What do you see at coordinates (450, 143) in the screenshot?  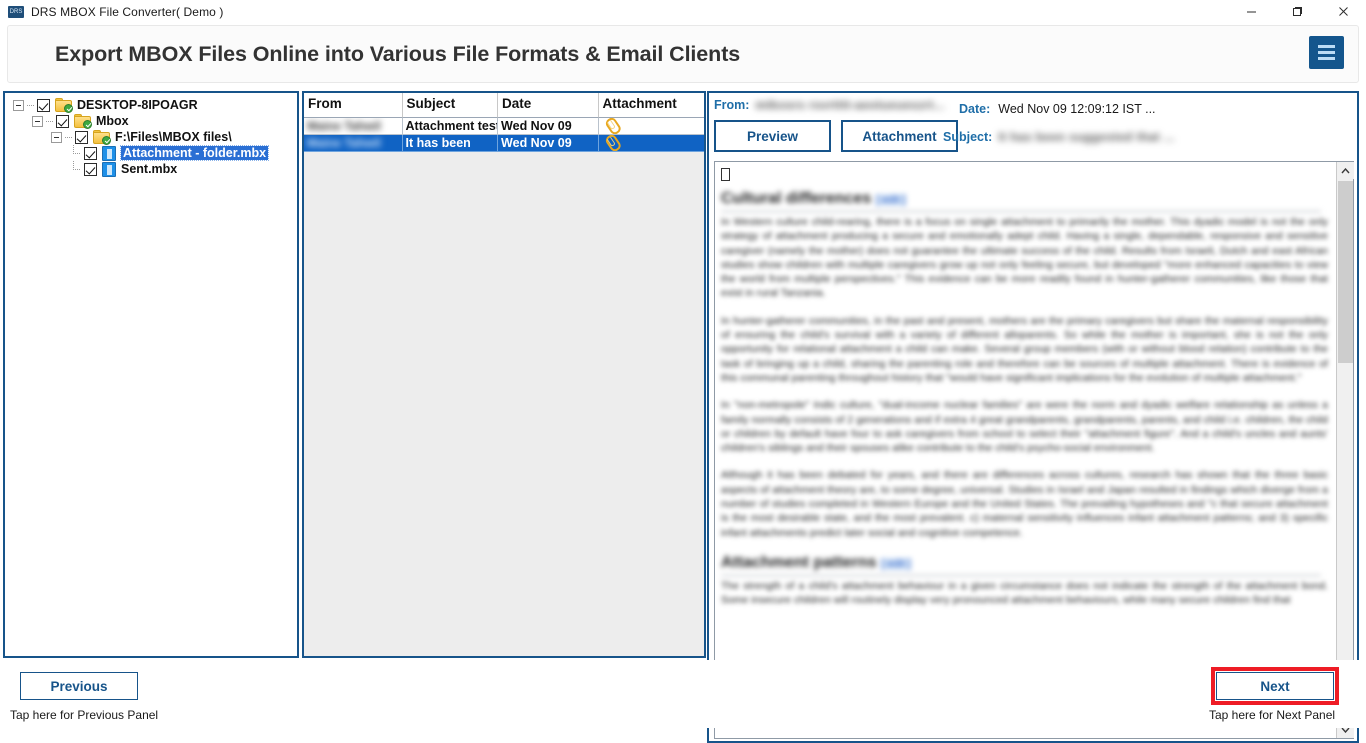 I see `cell-subject: It has been` at bounding box center [450, 143].